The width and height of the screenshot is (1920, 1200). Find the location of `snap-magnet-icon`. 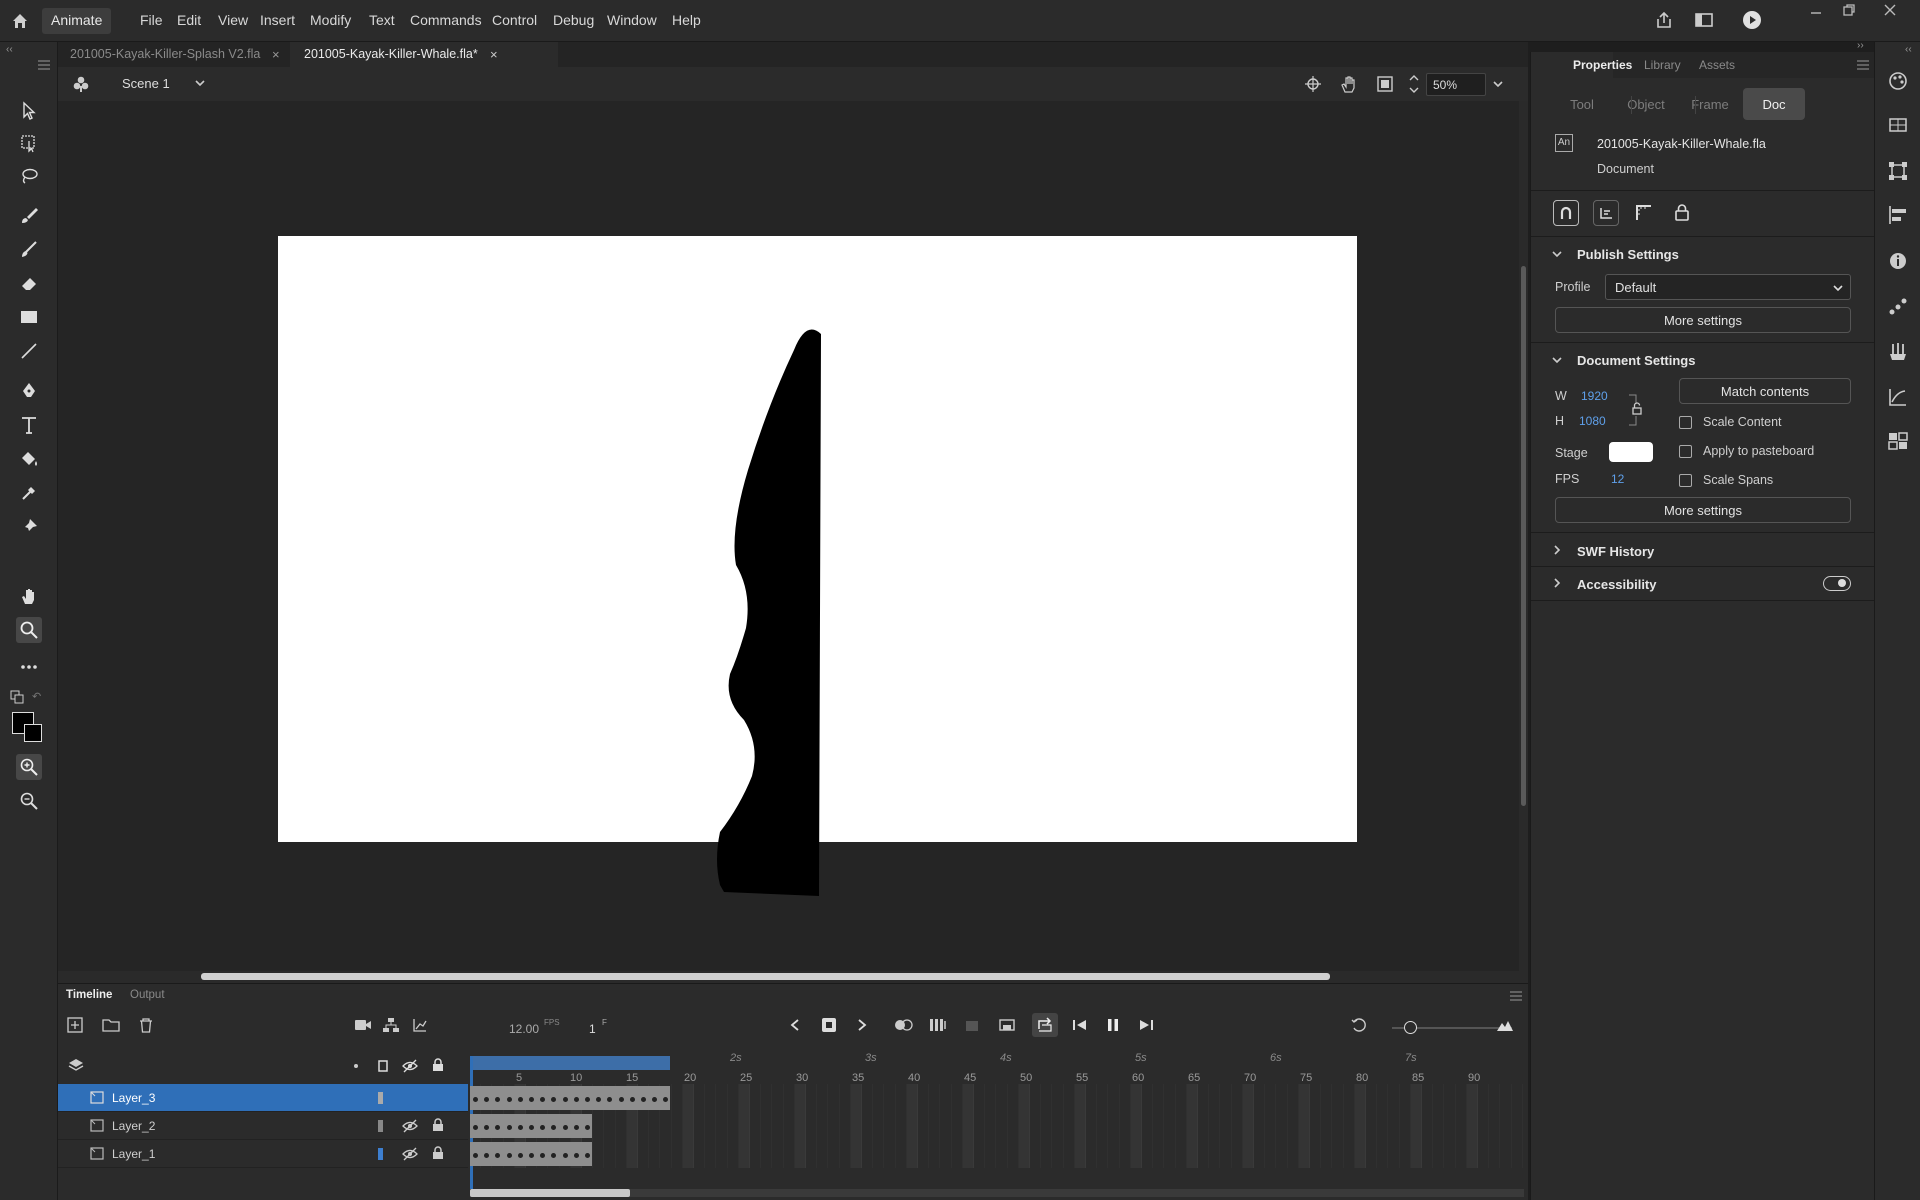

snap-magnet-icon is located at coordinates (1566, 213).